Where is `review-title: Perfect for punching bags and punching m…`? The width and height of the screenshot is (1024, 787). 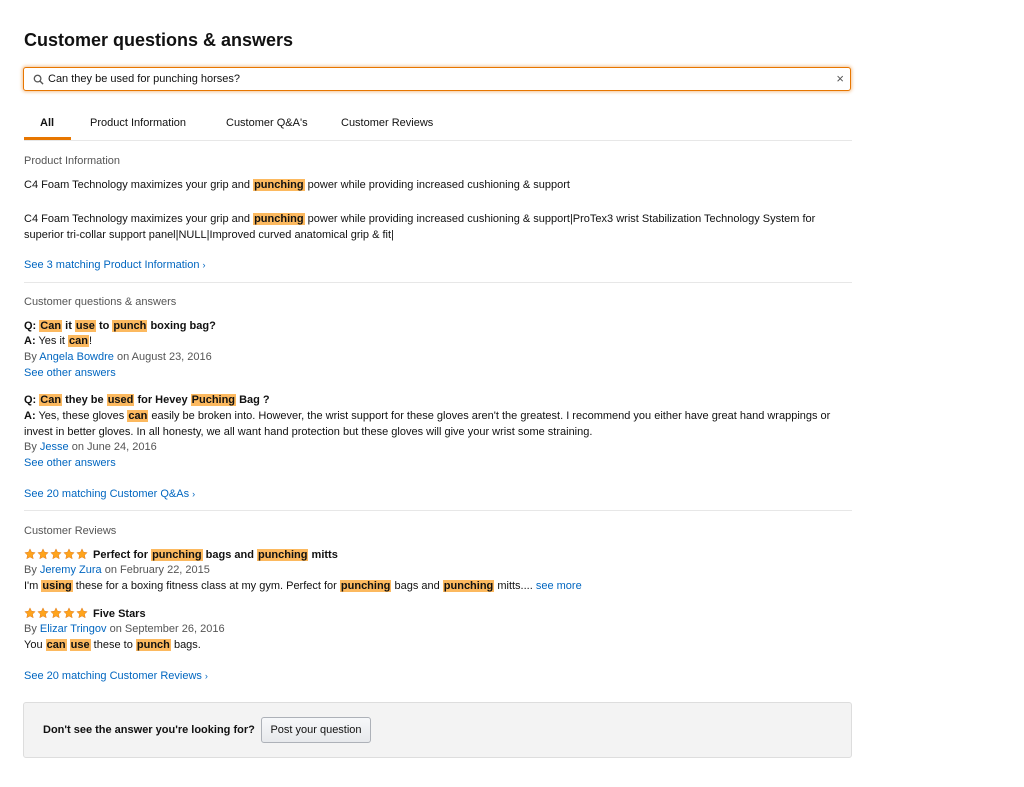 review-title: Perfect for punching bags and punching m… is located at coordinates (181, 555).